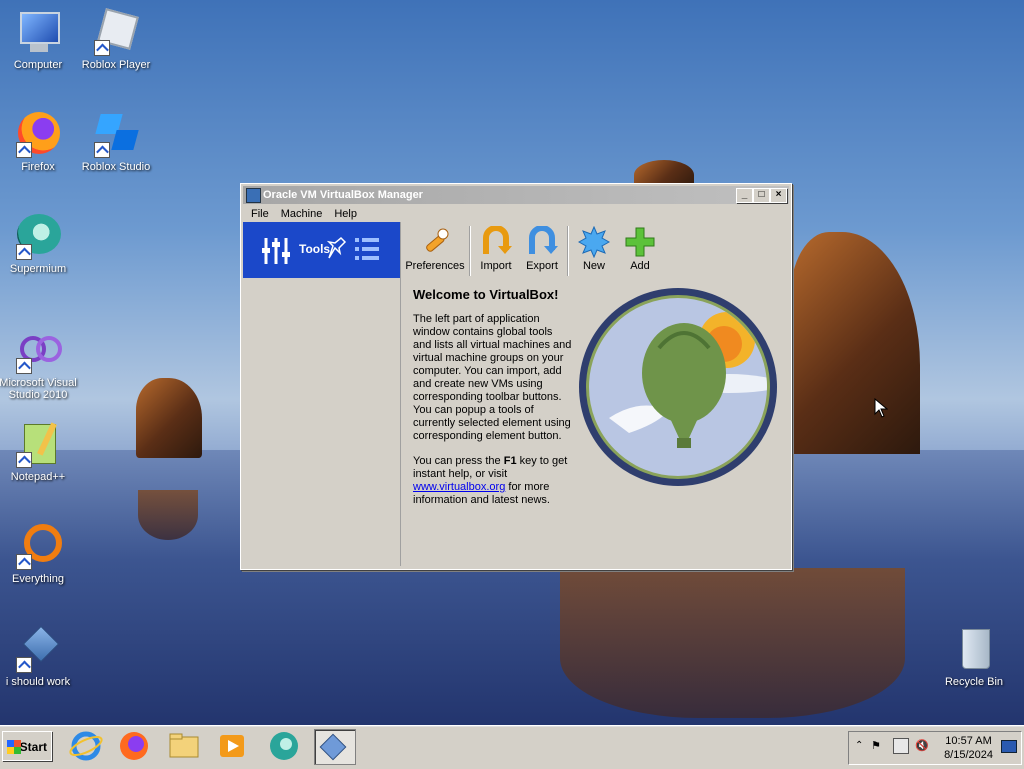 The height and width of the screenshot is (769, 1024). Describe the element at coordinates (935, 748) in the screenshot. I see `system-tray: ⌃ ⚑ 🔇 10:57 AM 8/15/2024` at that location.